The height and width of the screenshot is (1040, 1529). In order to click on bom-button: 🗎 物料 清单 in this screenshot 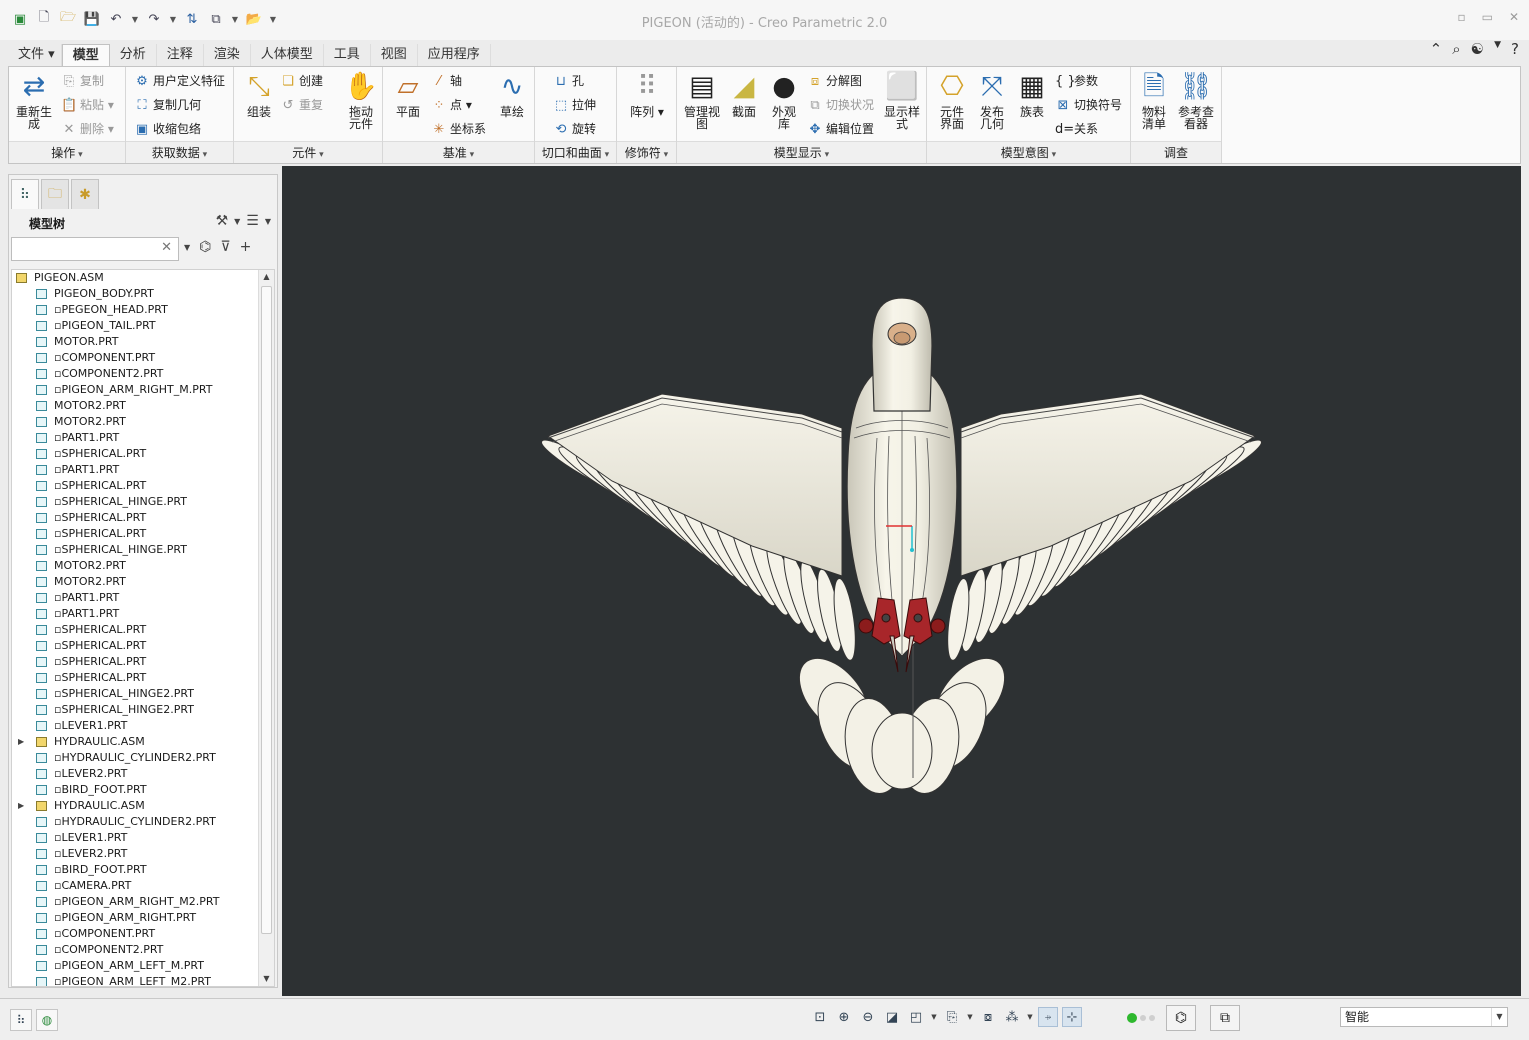, I will do `click(1154, 100)`.